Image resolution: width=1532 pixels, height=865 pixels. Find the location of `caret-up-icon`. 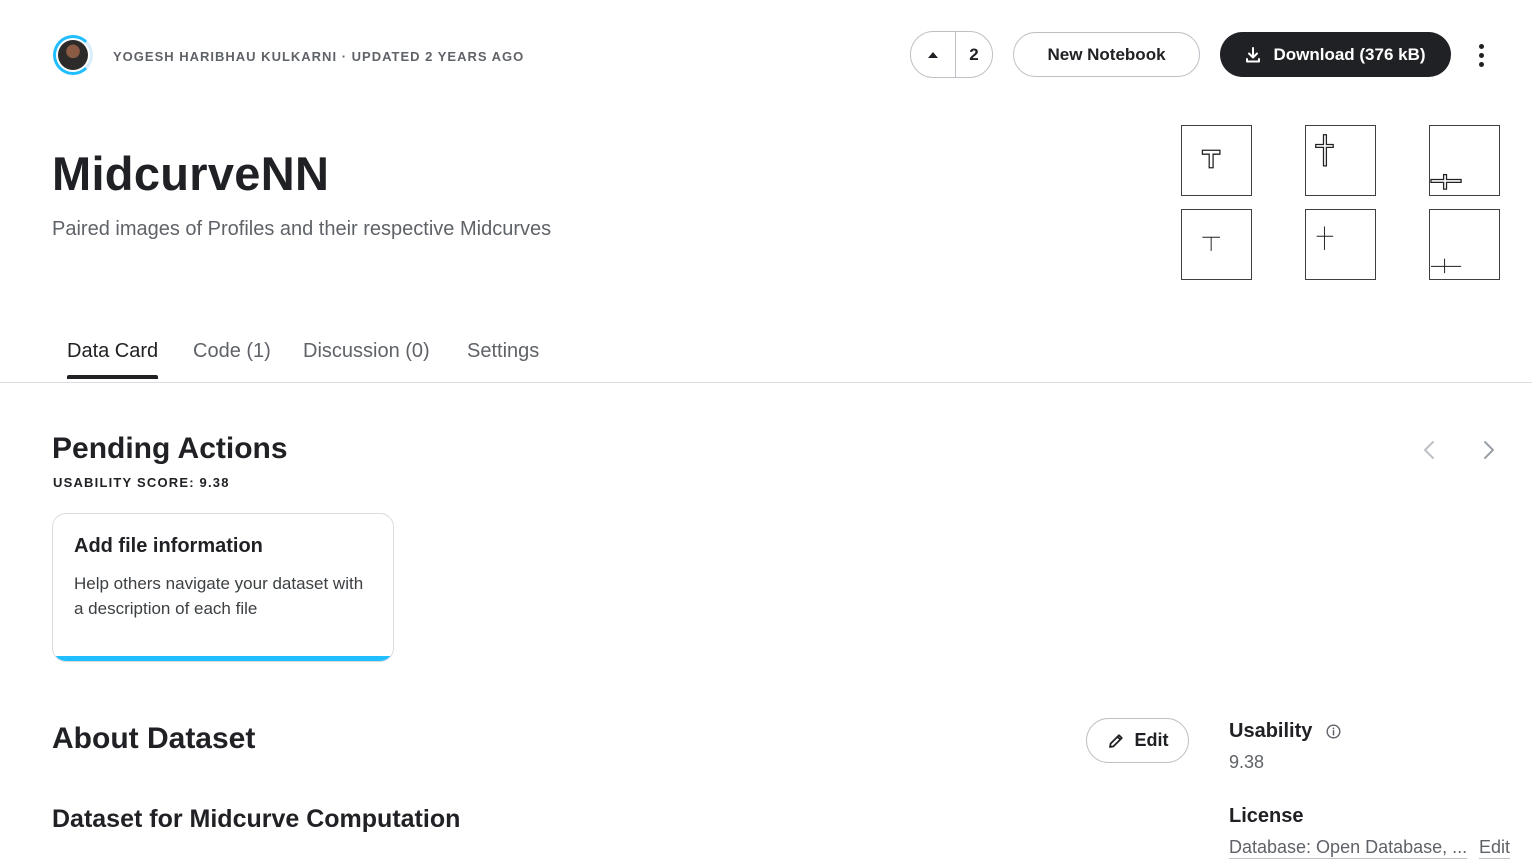

caret-up-icon is located at coordinates (933, 54).